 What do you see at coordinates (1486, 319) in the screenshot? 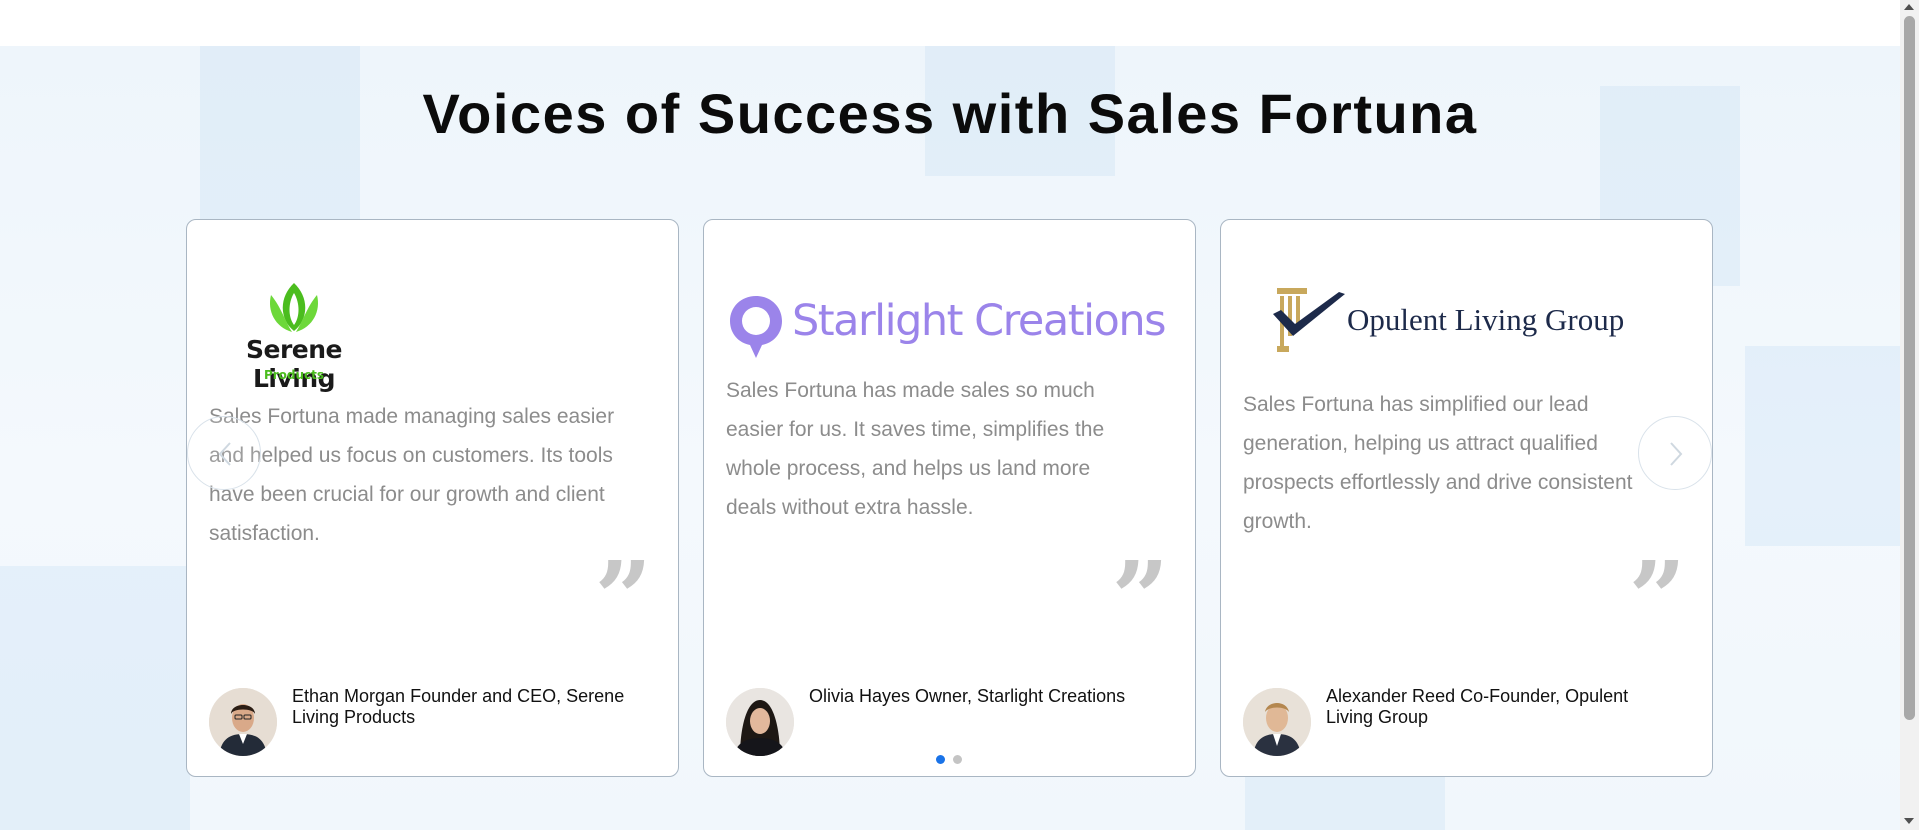
I see `logo-wordmark: Opulent Living Group` at bounding box center [1486, 319].